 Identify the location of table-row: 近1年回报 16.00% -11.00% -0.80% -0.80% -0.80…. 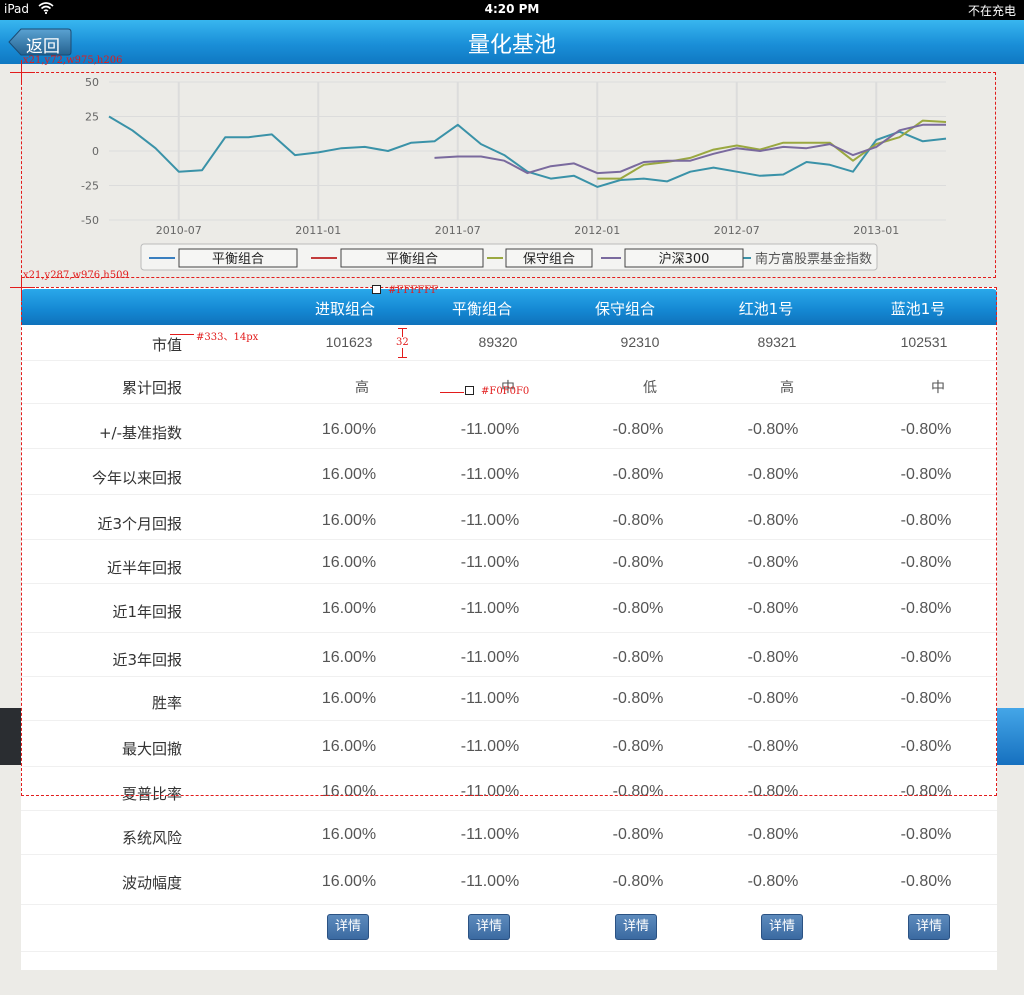
(509, 608).